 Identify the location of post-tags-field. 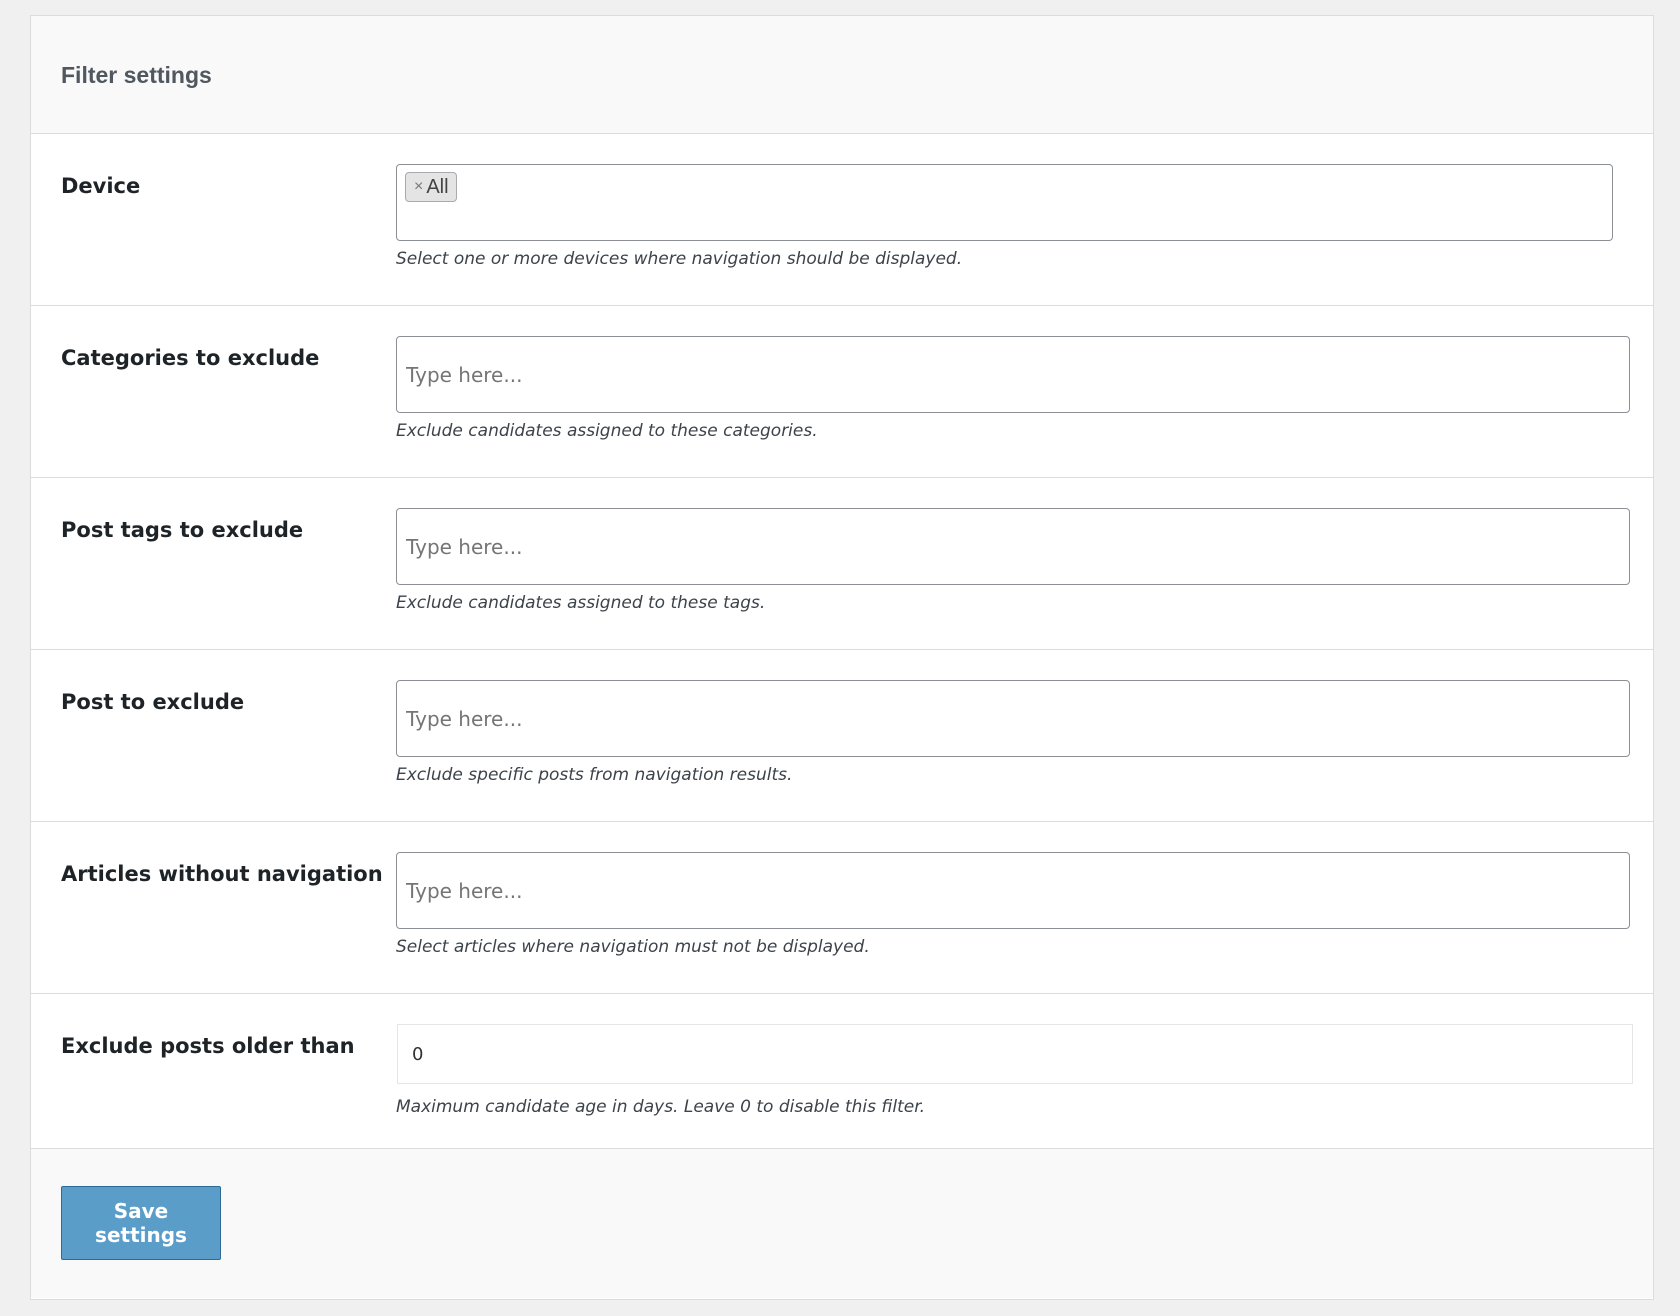
(1013, 546).